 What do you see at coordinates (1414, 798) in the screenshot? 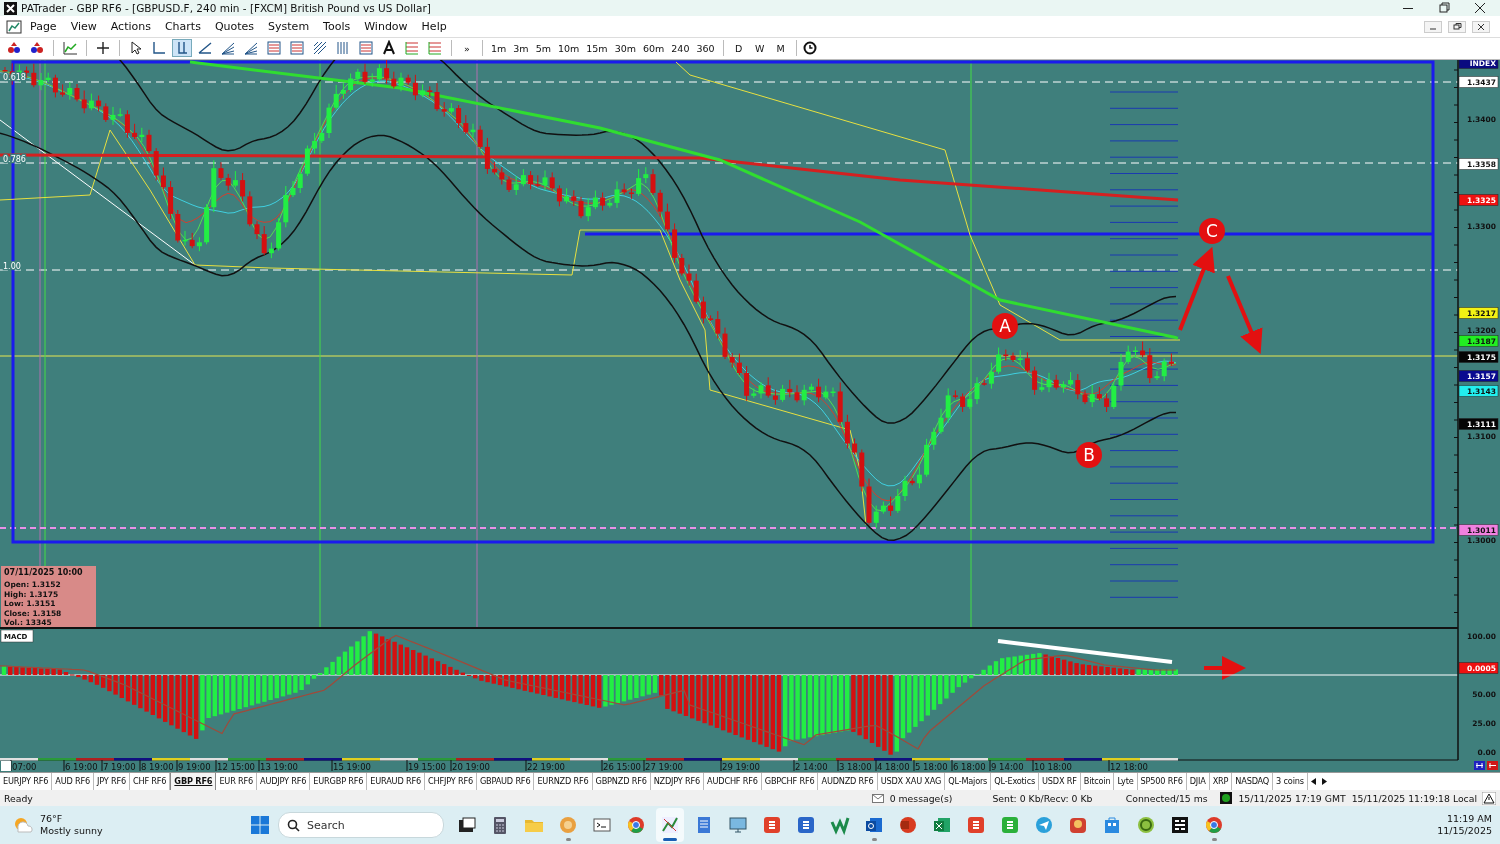
I see `local-time: 15/11/2025 11:19:18 Local` at bounding box center [1414, 798].